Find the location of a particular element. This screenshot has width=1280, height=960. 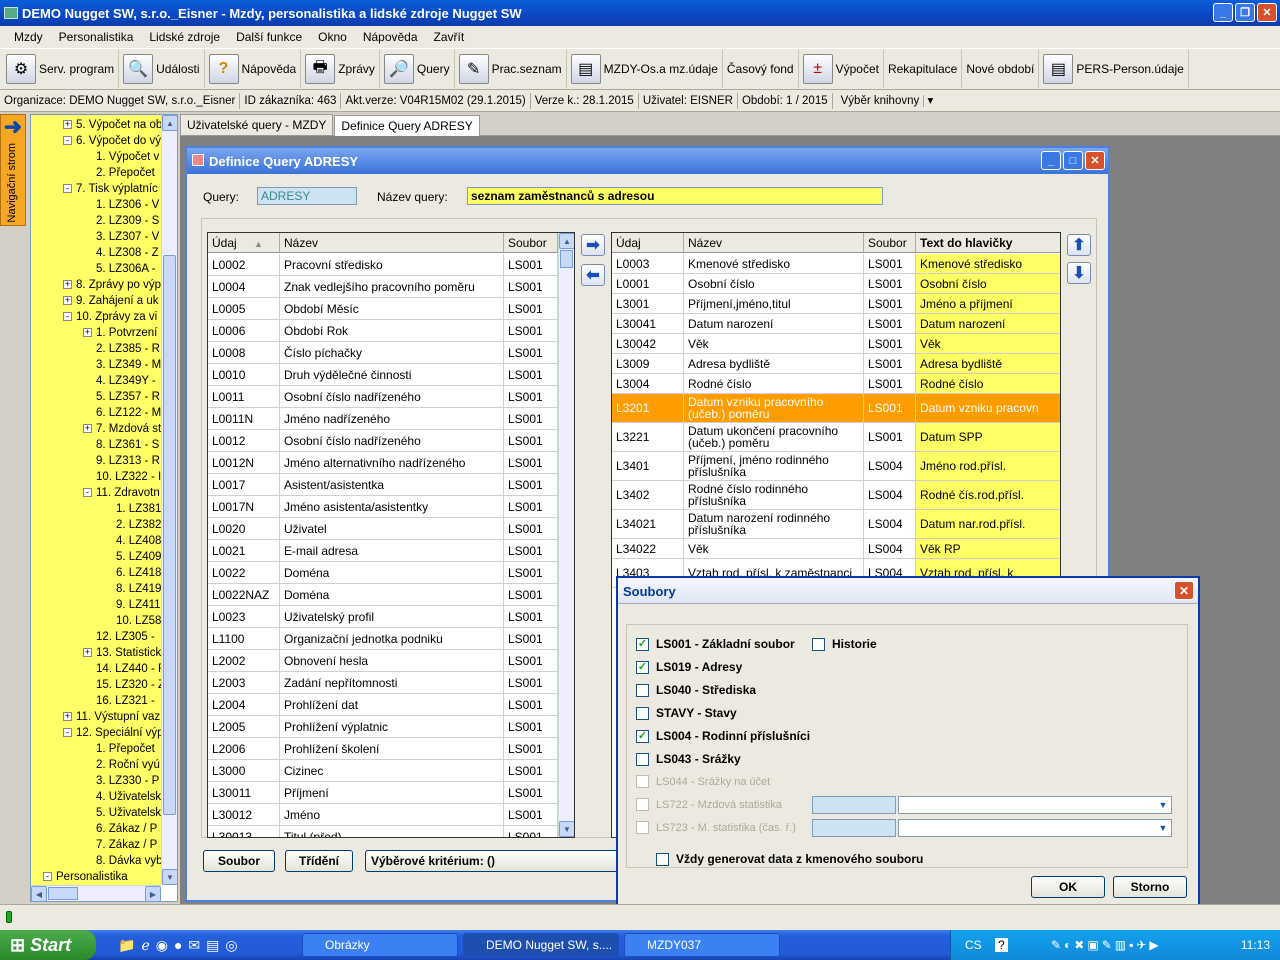

table-row: L2002 Obnovení hesla LS001 is located at coordinates (383, 661).